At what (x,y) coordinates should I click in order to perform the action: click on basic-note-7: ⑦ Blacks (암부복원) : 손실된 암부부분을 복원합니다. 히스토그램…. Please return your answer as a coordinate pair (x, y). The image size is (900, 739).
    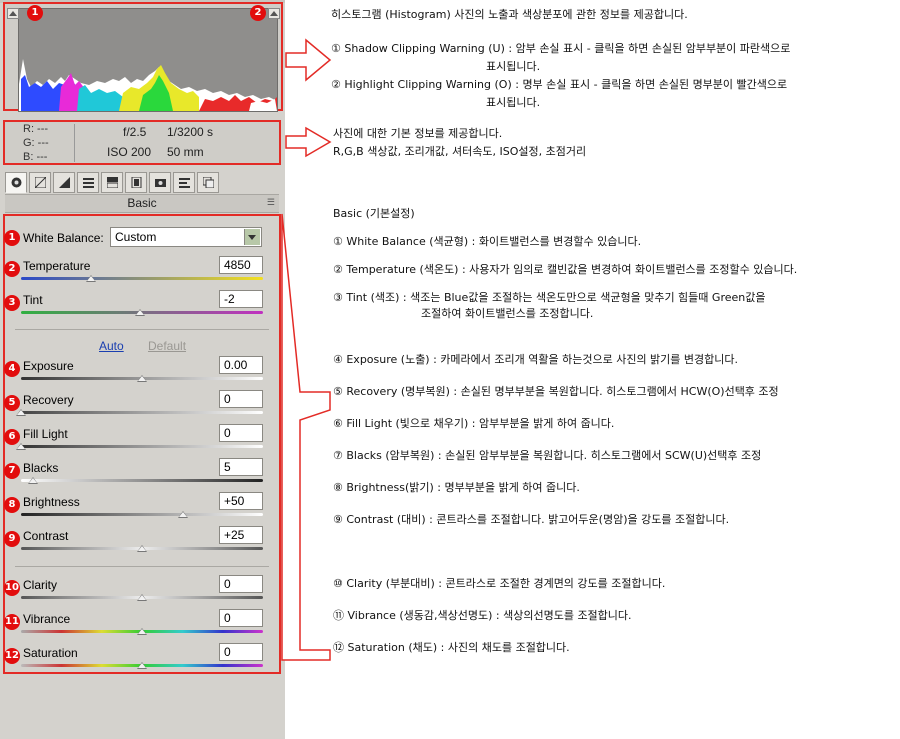
    Looking at the image, I should click on (547, 455).